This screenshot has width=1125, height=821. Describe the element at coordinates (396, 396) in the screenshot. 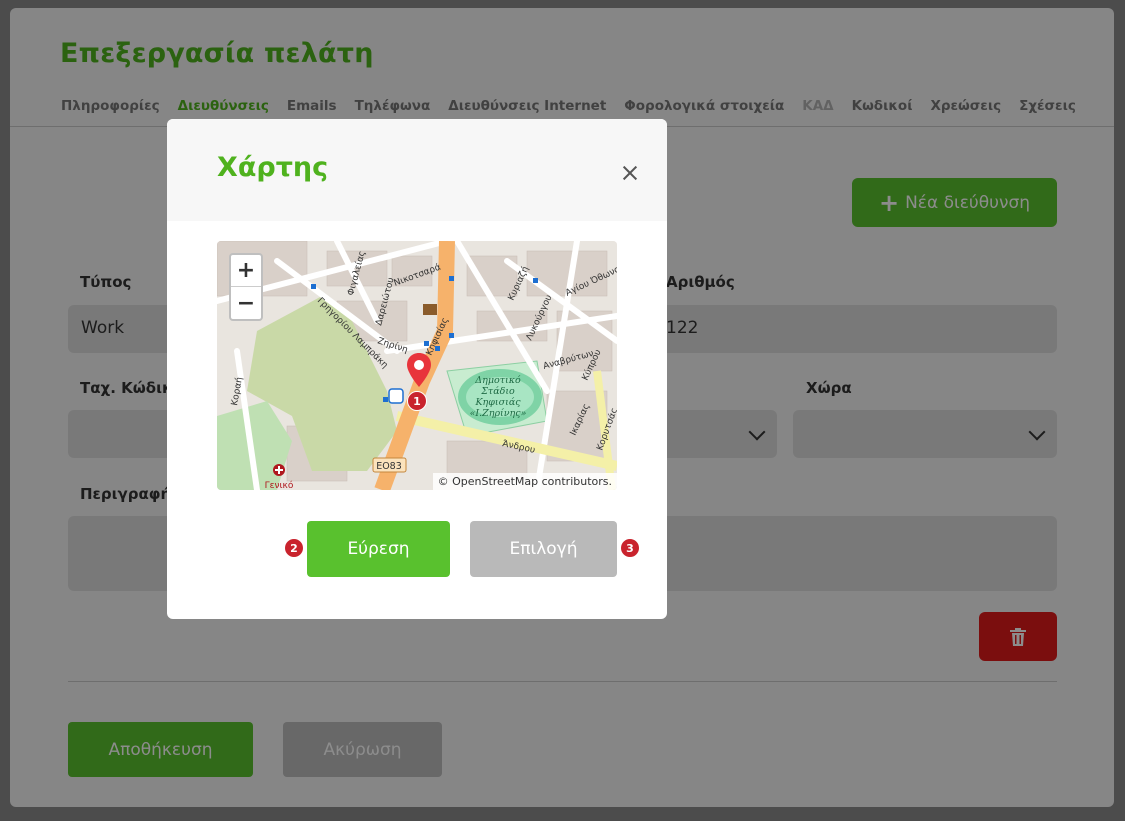

I see `bus-stop-icon` at that location.